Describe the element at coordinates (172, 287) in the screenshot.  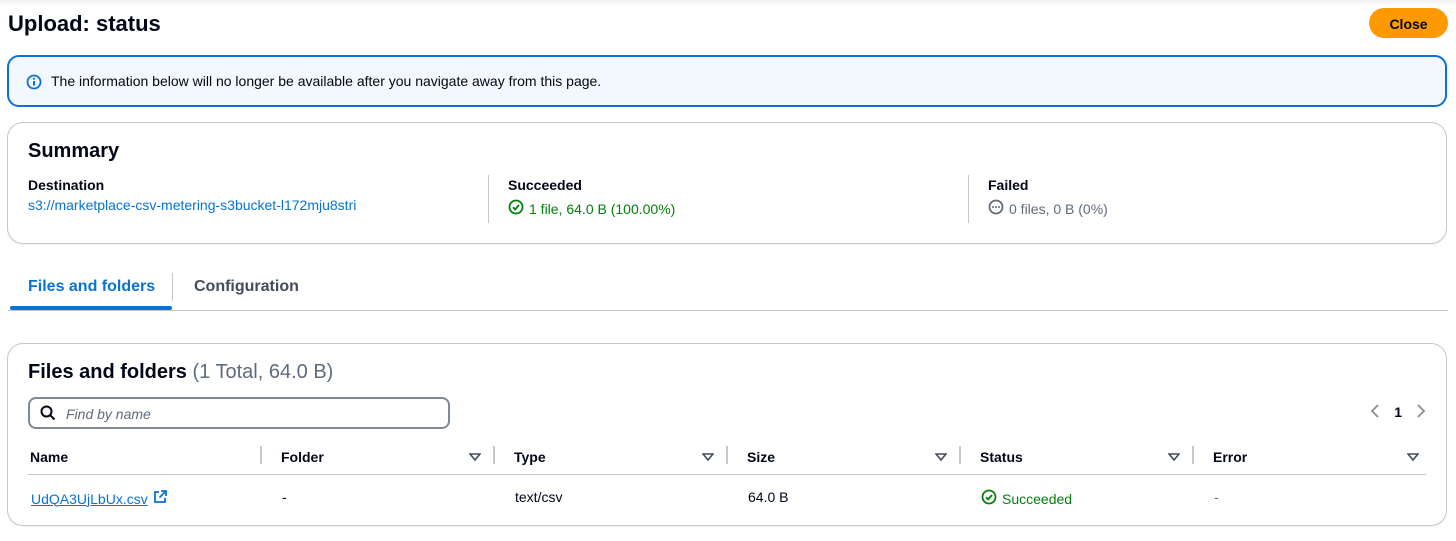
I see `tab-separator` at that location.